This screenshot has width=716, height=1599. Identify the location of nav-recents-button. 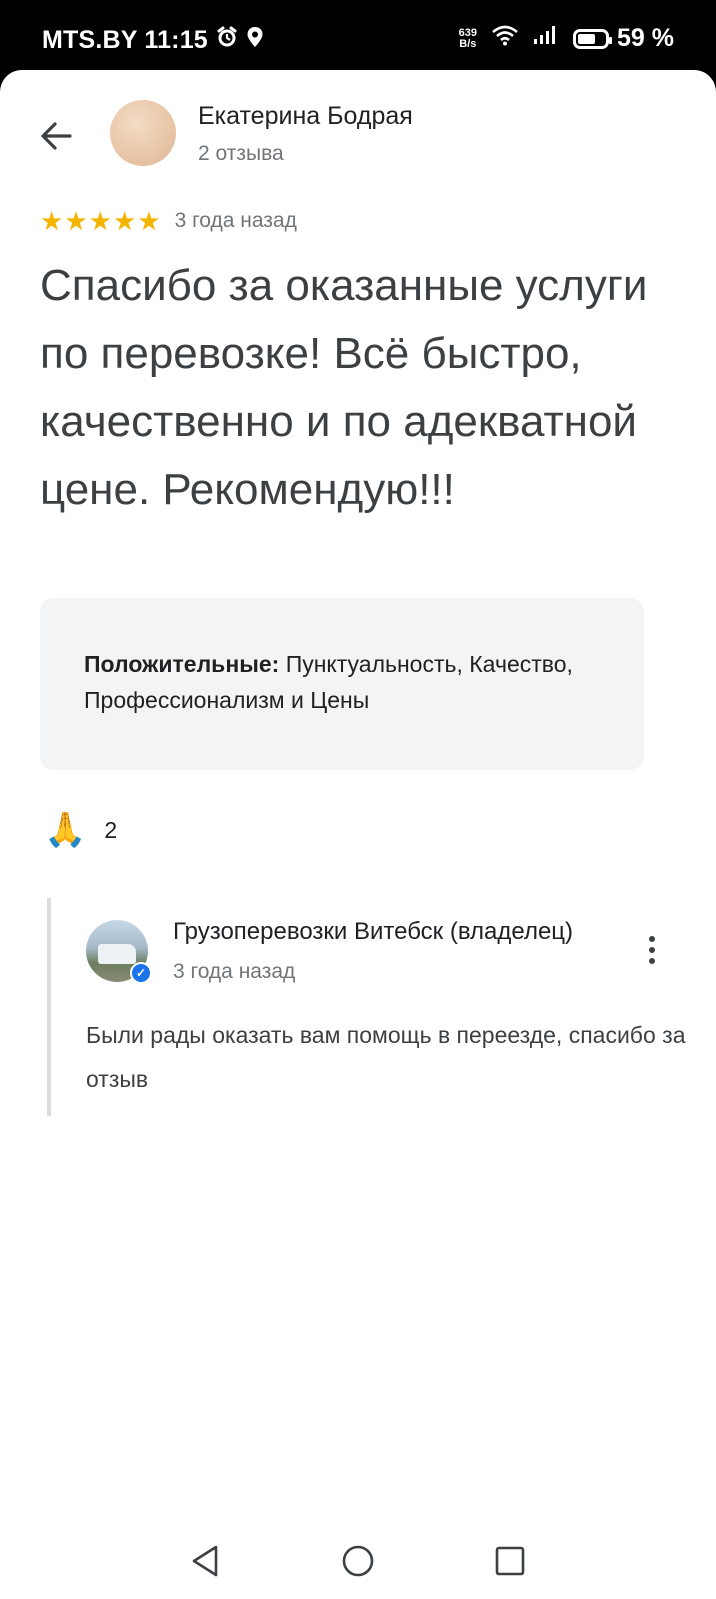
(510, 1561).